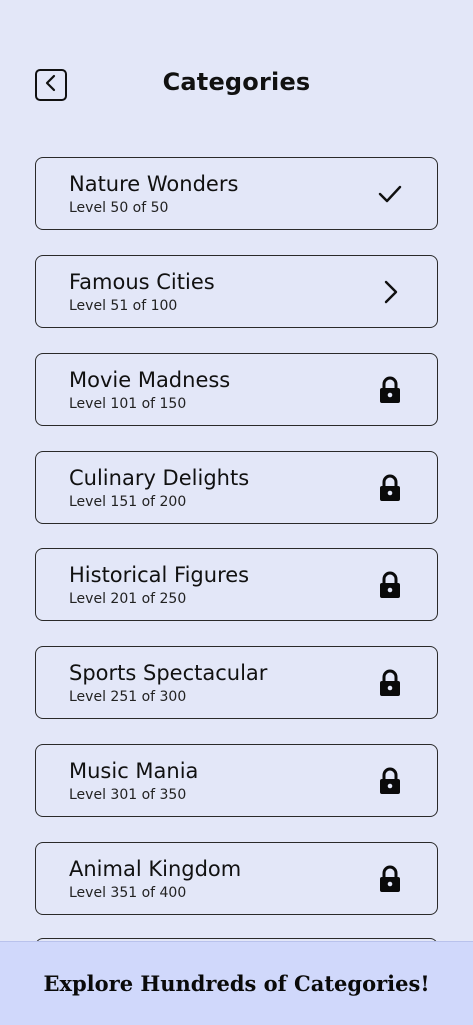  What do you see at coordinates (142, 282) in the screenshot?
I see `category-name: Famous Cities` at bounding box center [142, 282].